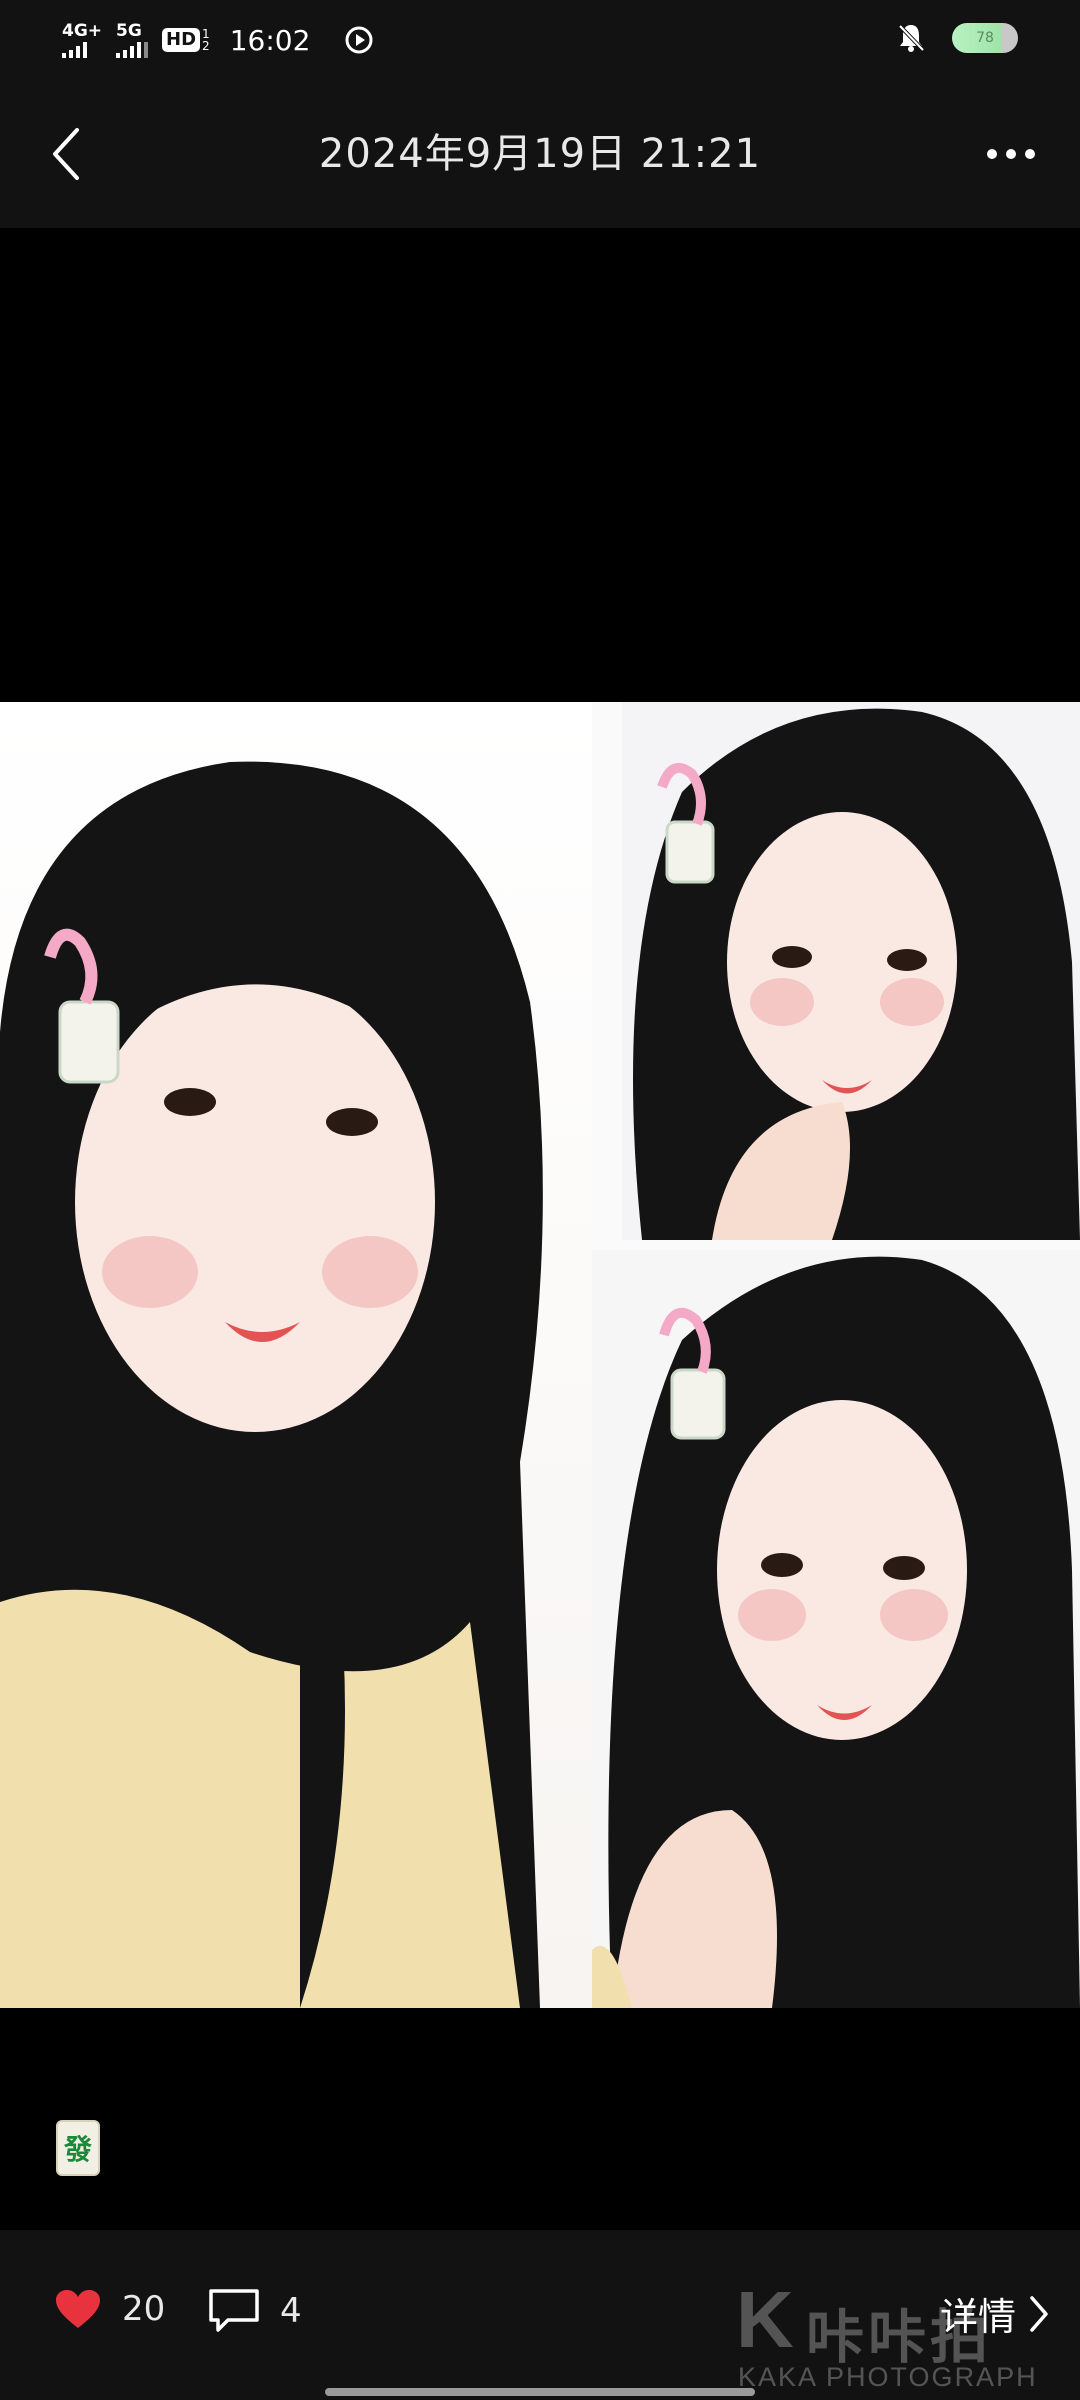 The height and width of the screenshot is (2400, 1080). I want to click on more-options-button, so click(1011, 154).